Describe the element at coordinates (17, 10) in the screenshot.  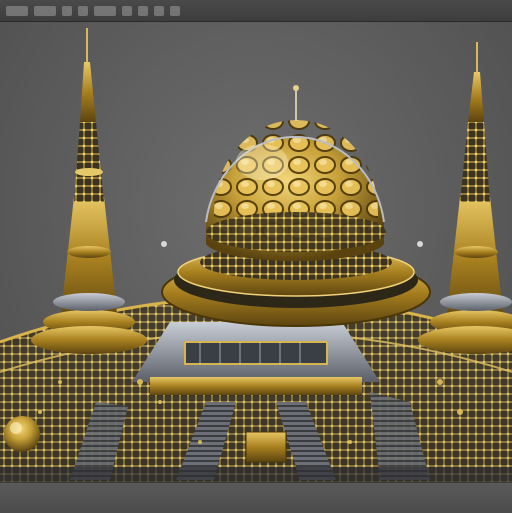
I see `file-icon` at that location.